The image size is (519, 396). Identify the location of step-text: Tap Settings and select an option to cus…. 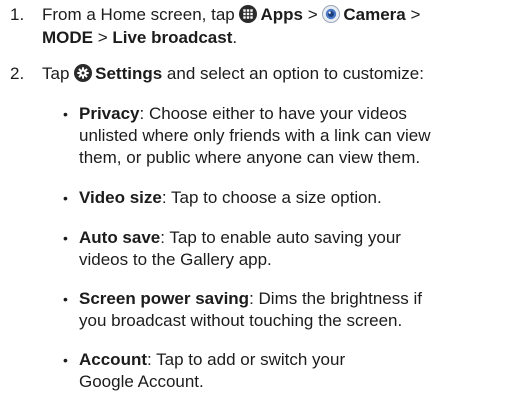
(278, 73).